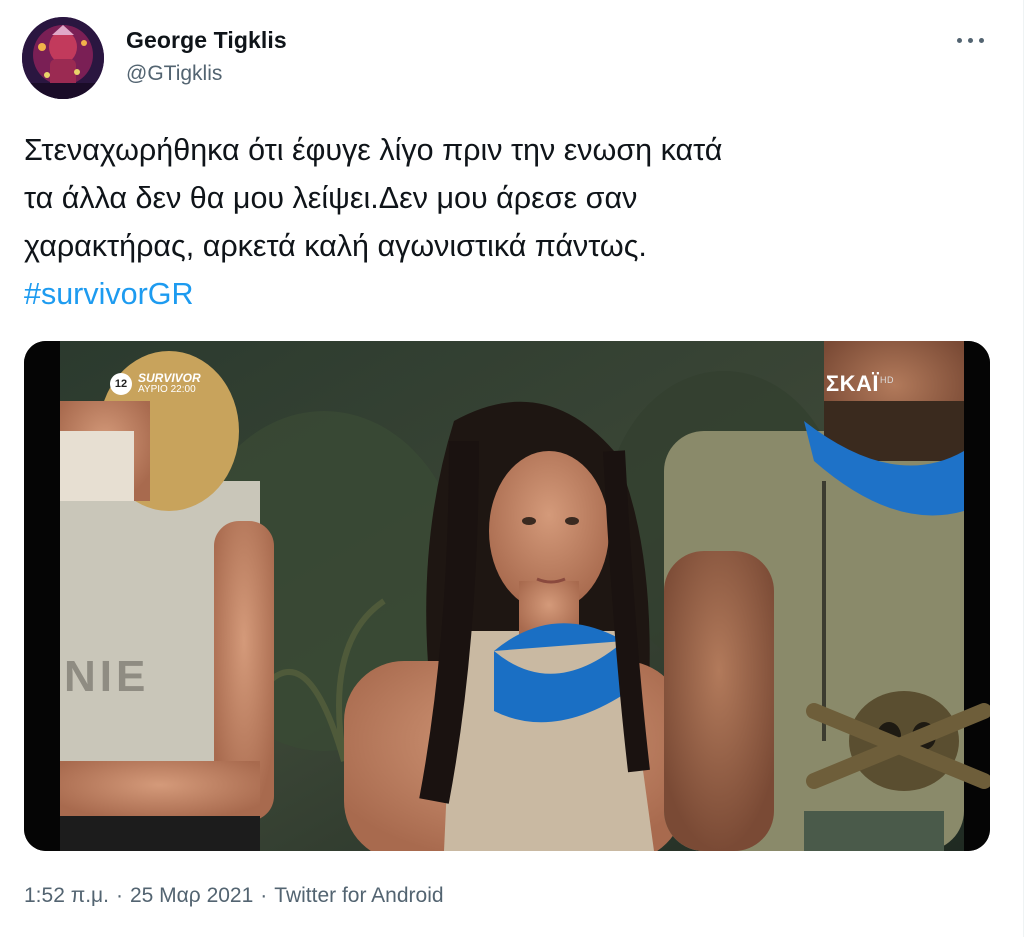 The width and height of the screenshot is (1024, 937). I want to click on show-title-overlay: SURVIVOR, so click(169, 378).